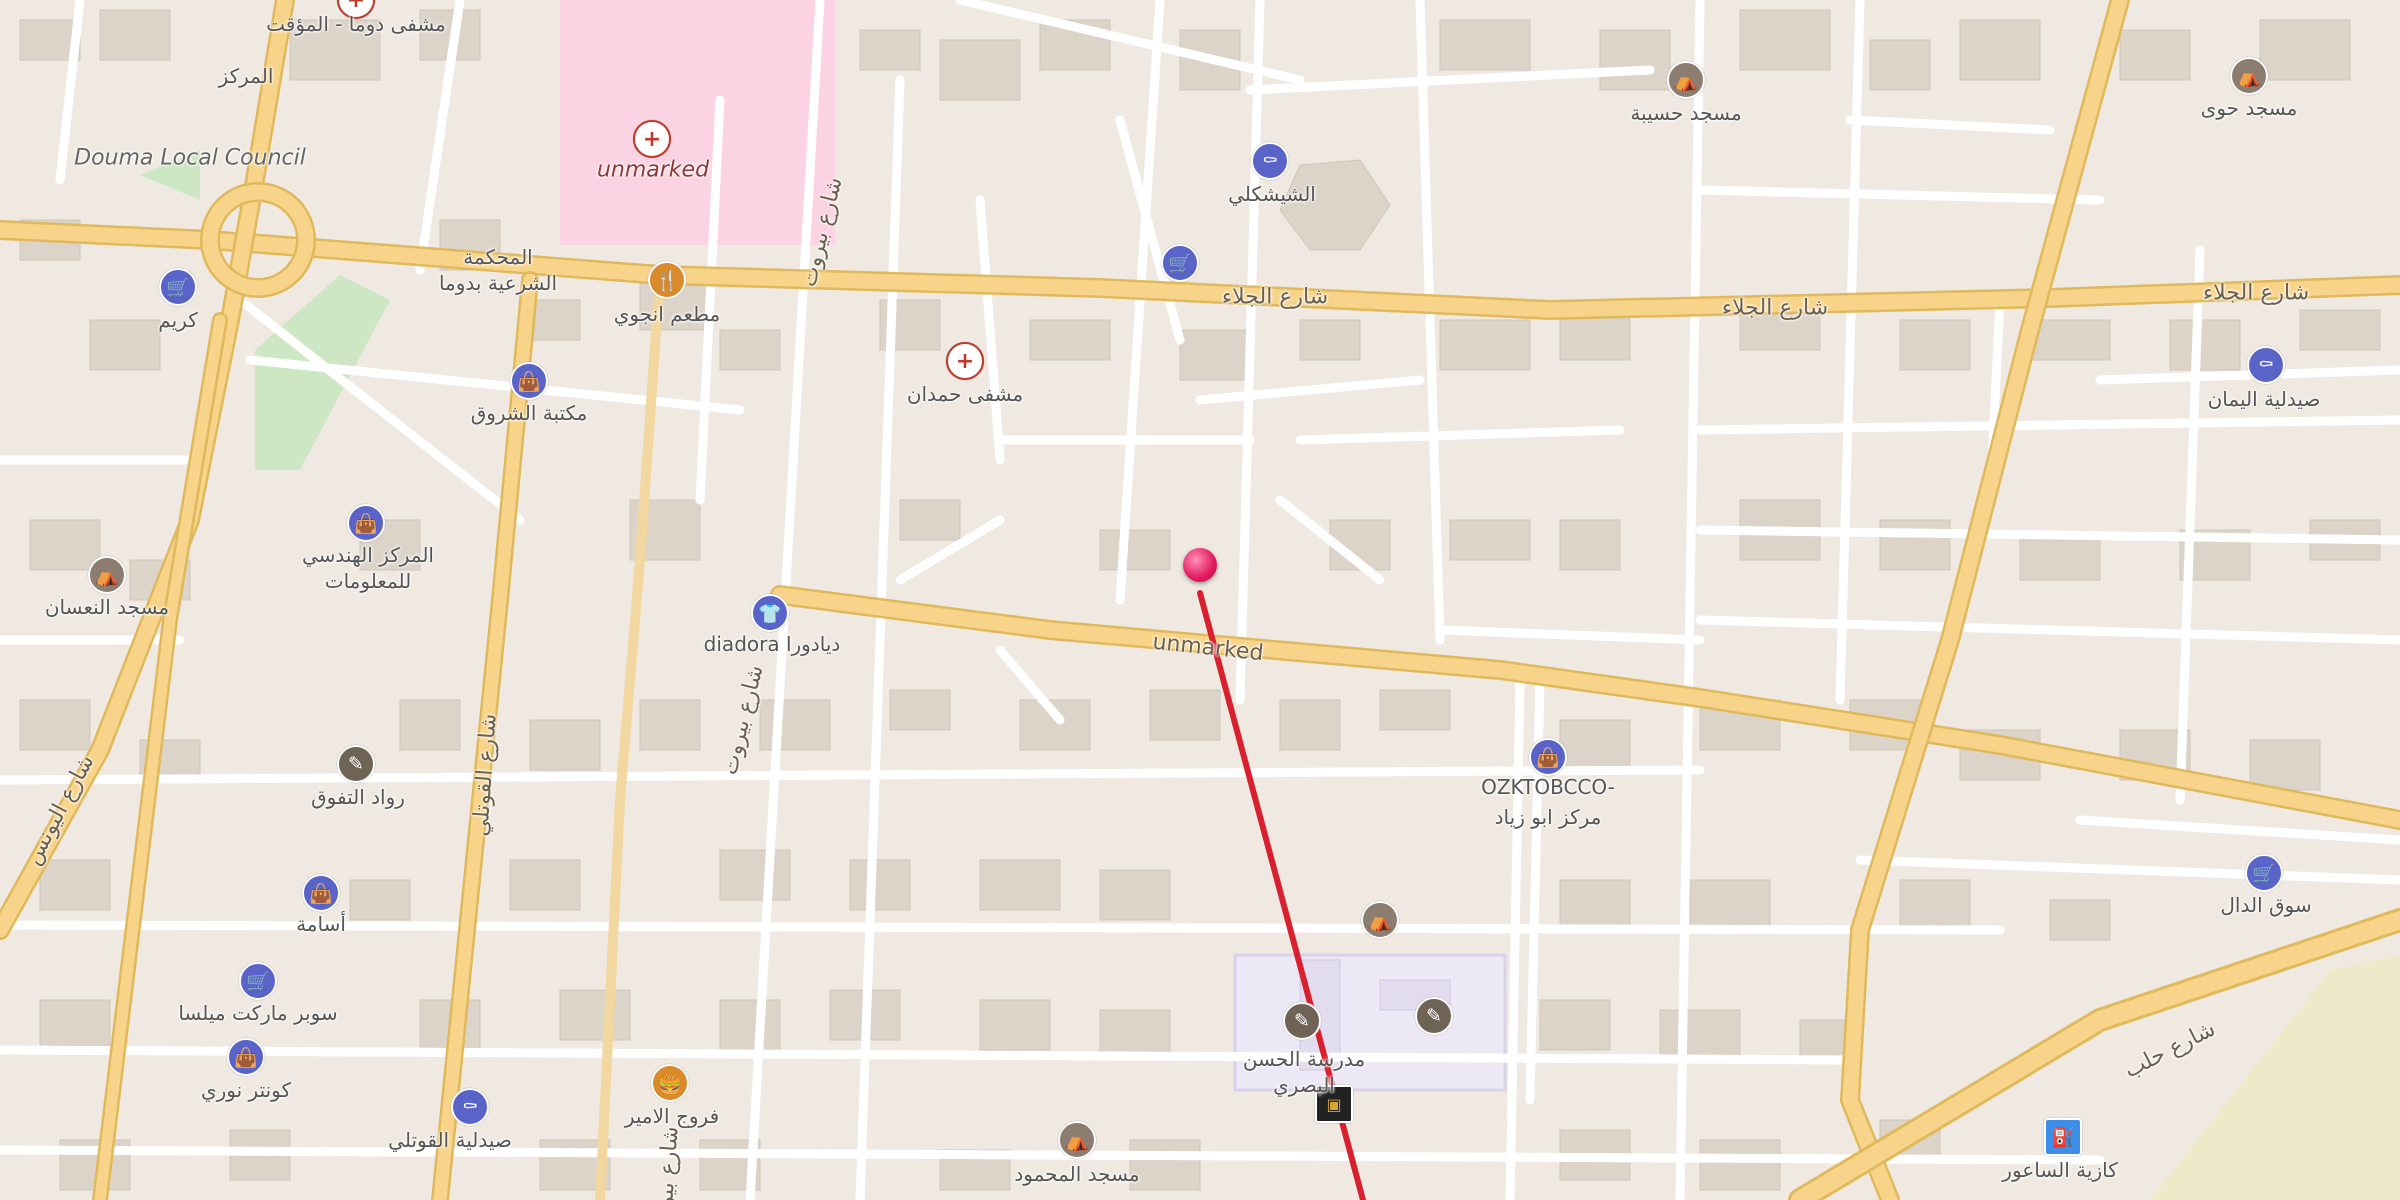 The width and height of the screenshot is (2400, 1200). What do you see at coordinates (190, 158) in the screenshot?
I see `label-douma-council: Douma Local Council` at bounding box center [190, 158].